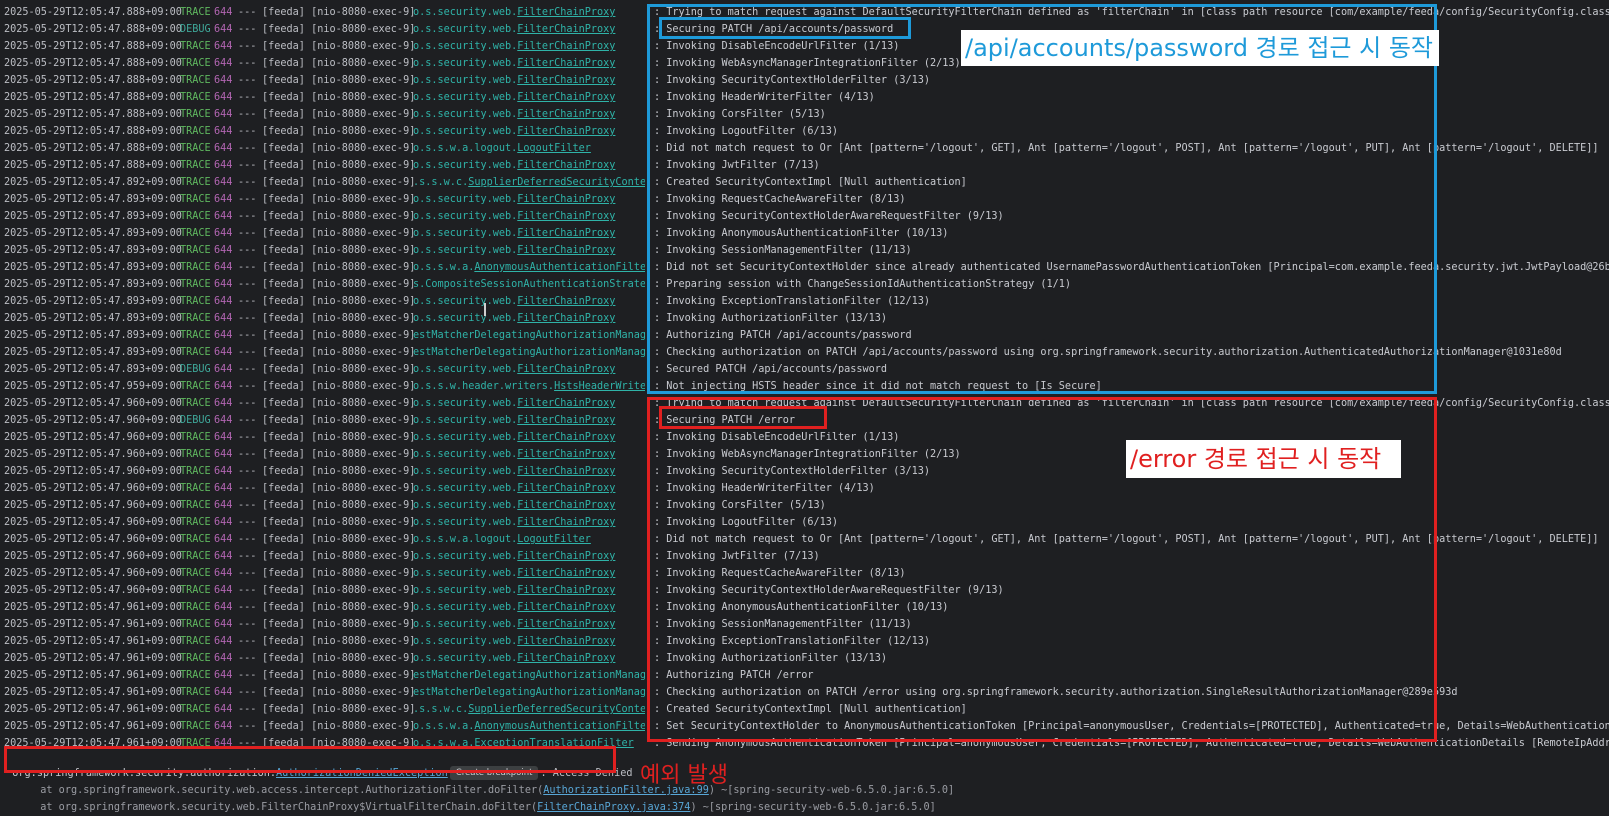 This screenshot has height=816, width=1609. Describe the element at coordinates (93, 386) in the screenshot. I see `log-timestamp: 2025-05-29T12:05:47.959+09:00` at that location.